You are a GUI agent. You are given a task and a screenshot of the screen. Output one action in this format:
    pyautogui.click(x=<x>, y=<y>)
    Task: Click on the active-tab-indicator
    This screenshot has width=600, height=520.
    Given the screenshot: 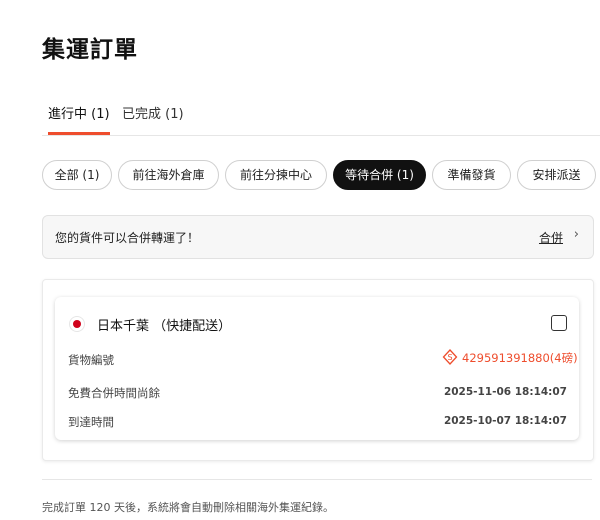 What is the action you would take?
    pyautogui.click(x=79, y=133)
    